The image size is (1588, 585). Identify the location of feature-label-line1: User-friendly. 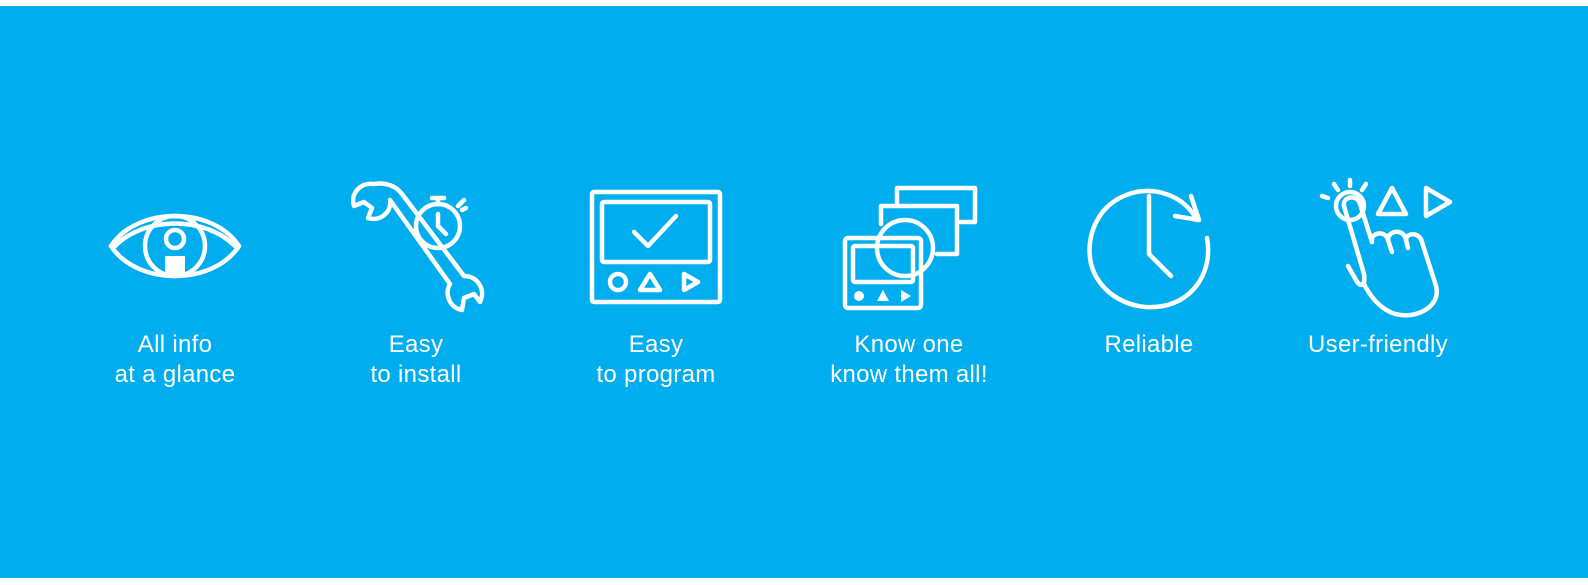
(1378, 344).